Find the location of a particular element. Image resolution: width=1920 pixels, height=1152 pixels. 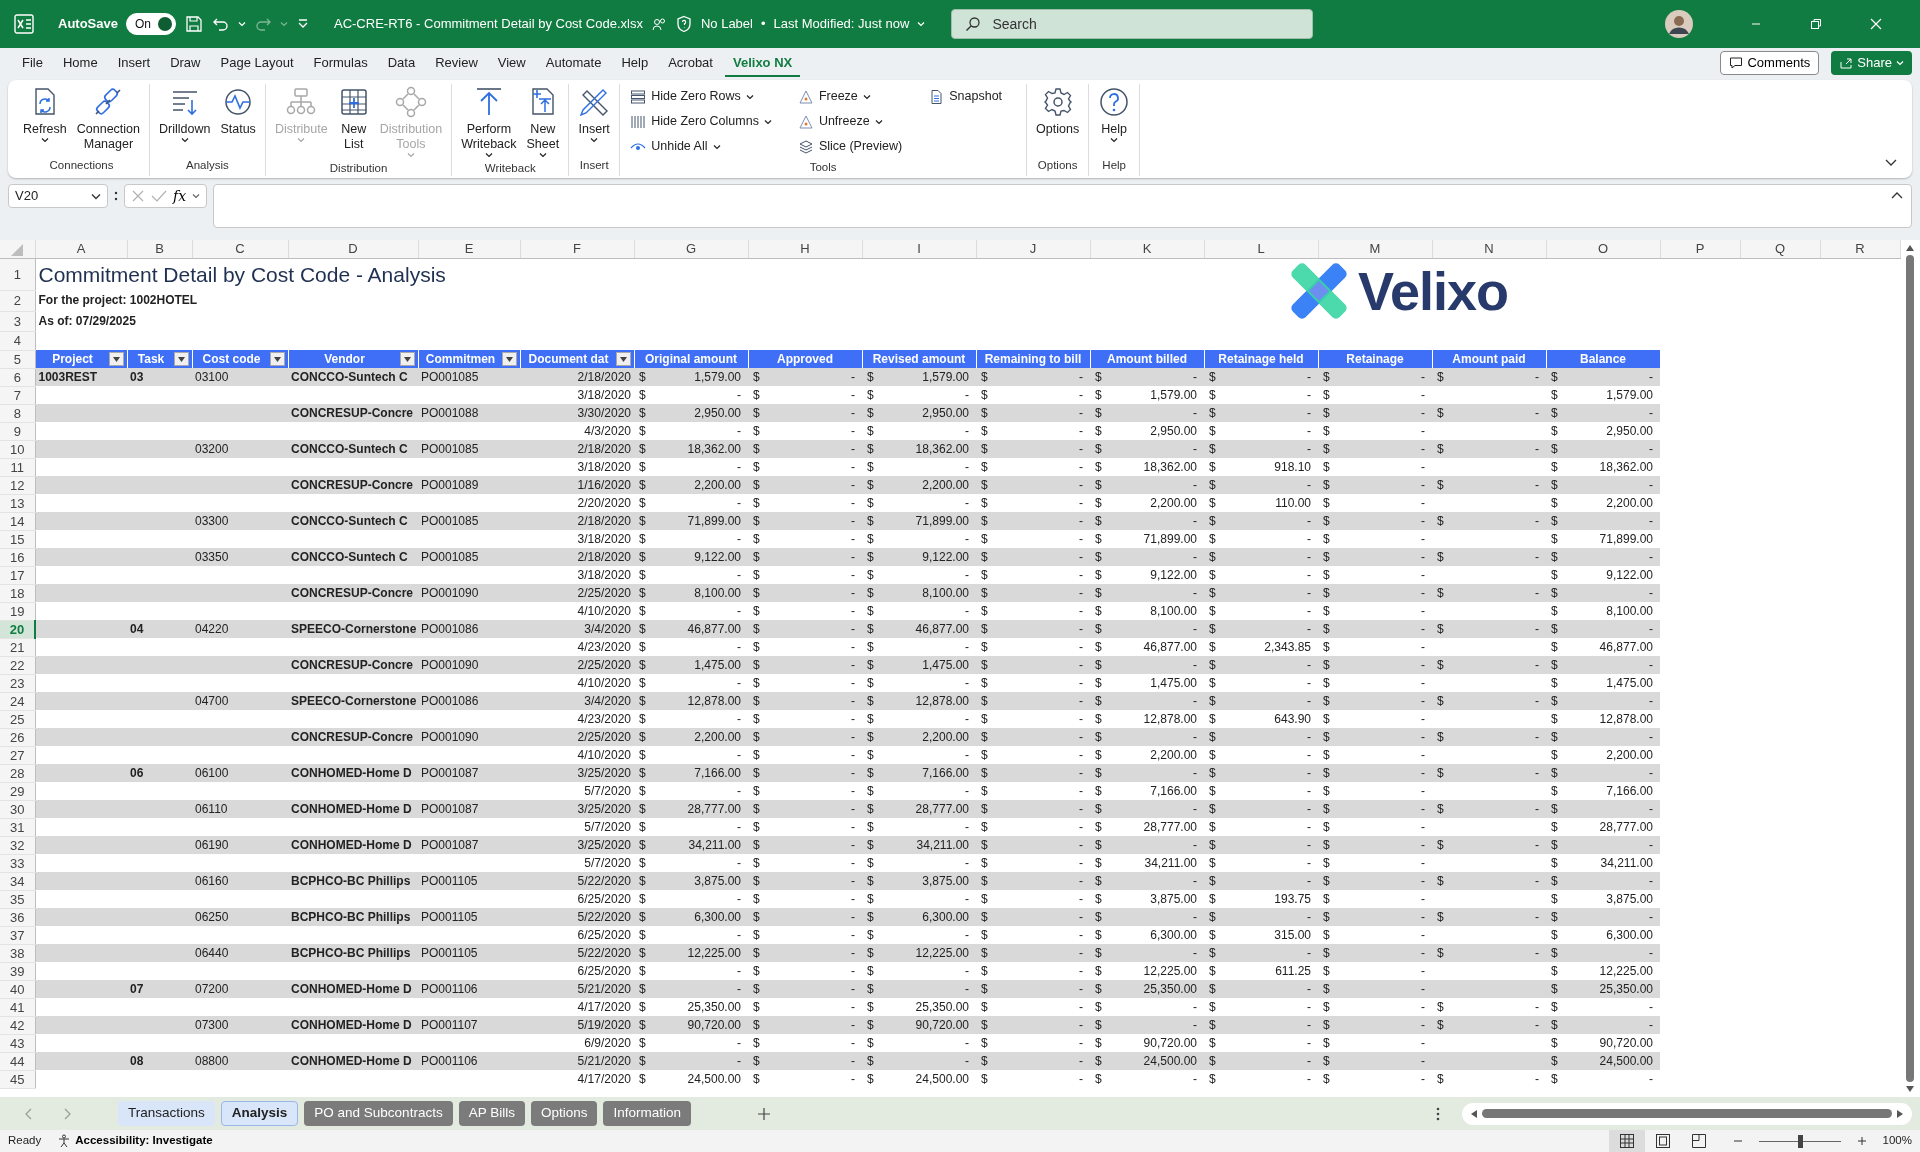

column-header: G is located at coordinates (691, 249).